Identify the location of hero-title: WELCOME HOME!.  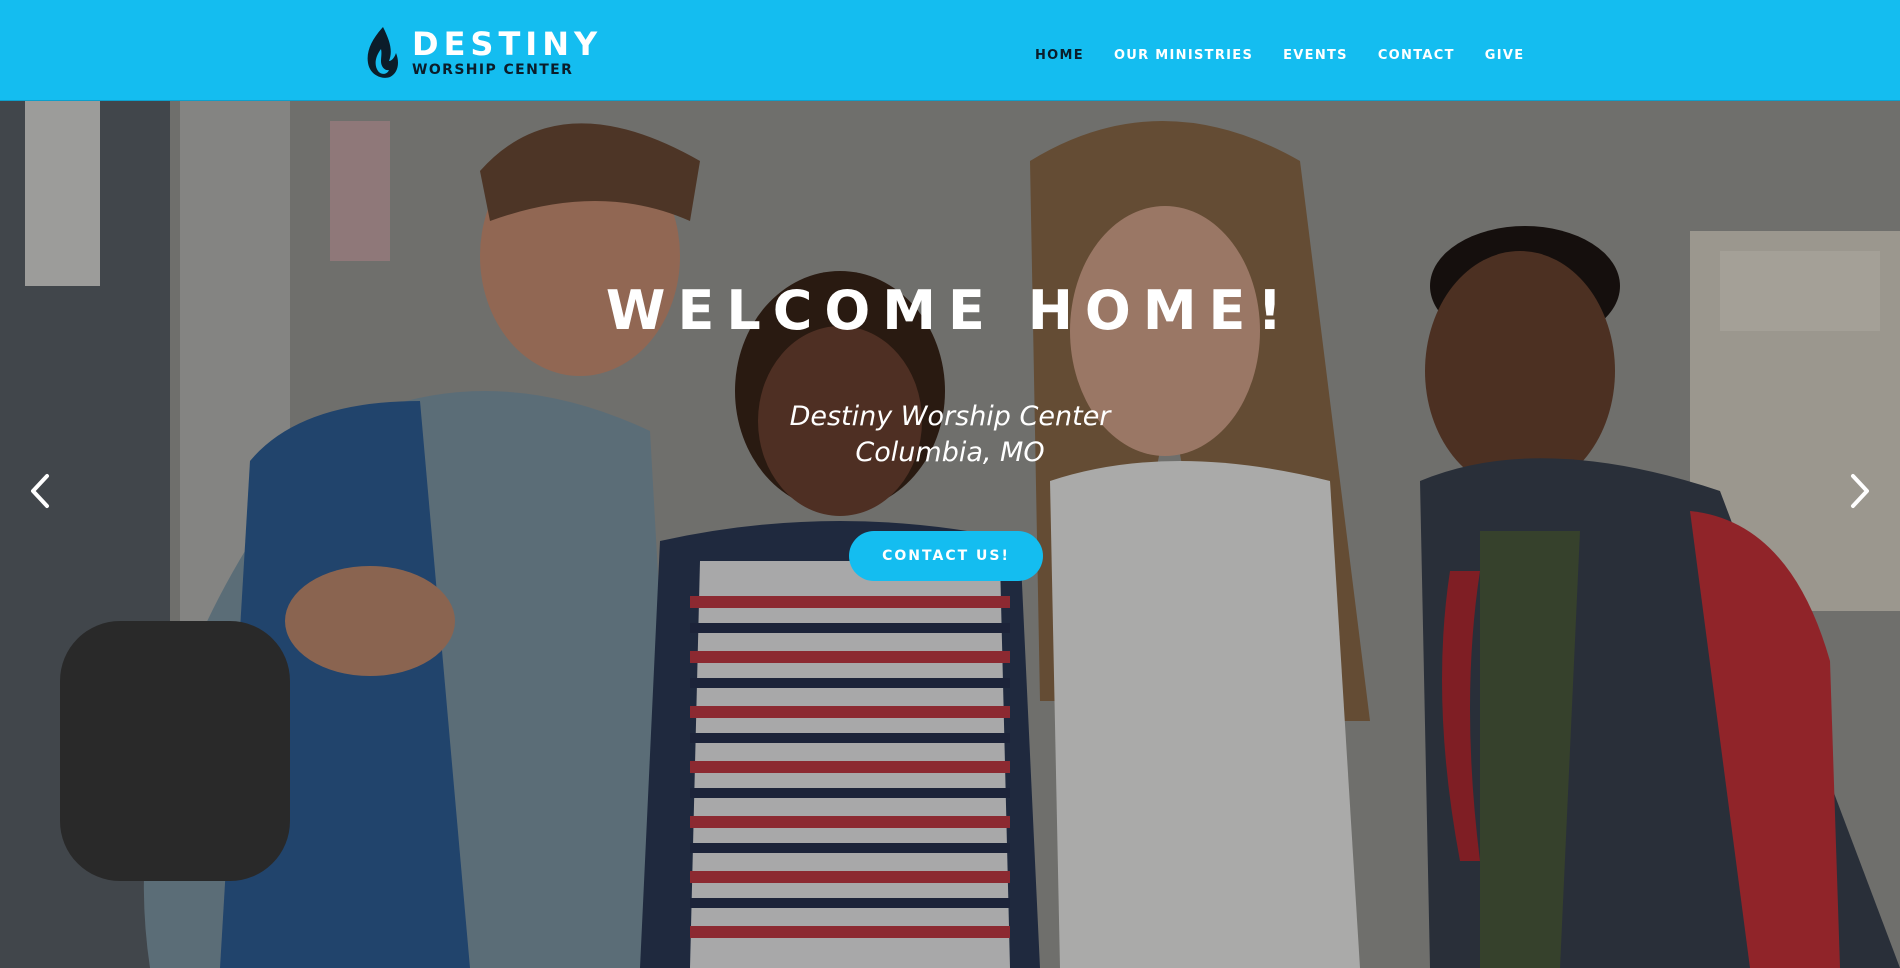
(950, 310).